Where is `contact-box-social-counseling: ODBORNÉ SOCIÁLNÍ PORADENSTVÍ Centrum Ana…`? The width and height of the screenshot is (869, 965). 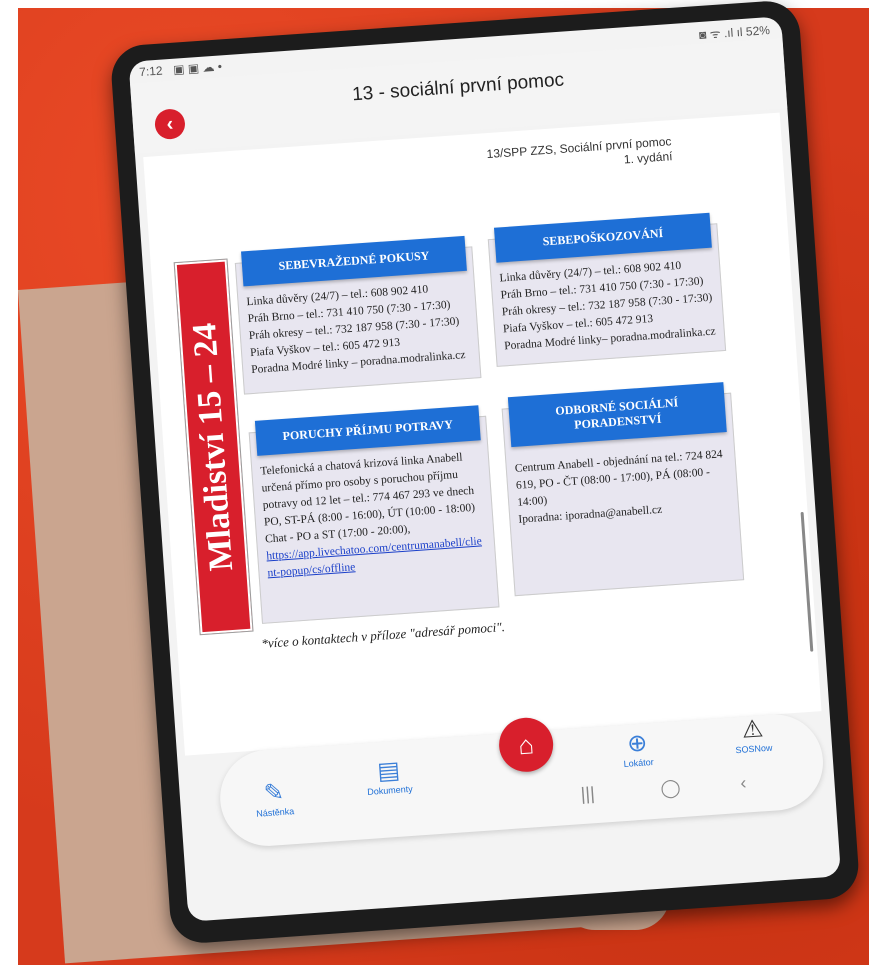
contact-box-social-counseling: ODBORNÉ SOCIÁLNÍ PORADENSTVÍ Centrum Ana… is located at coordinates (623, 489).